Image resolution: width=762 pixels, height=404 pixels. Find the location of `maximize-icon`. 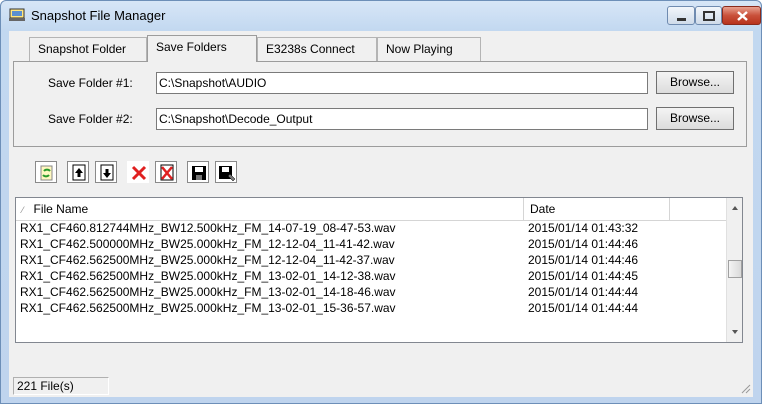

maximize-icon is located at coordinates (709, 16).